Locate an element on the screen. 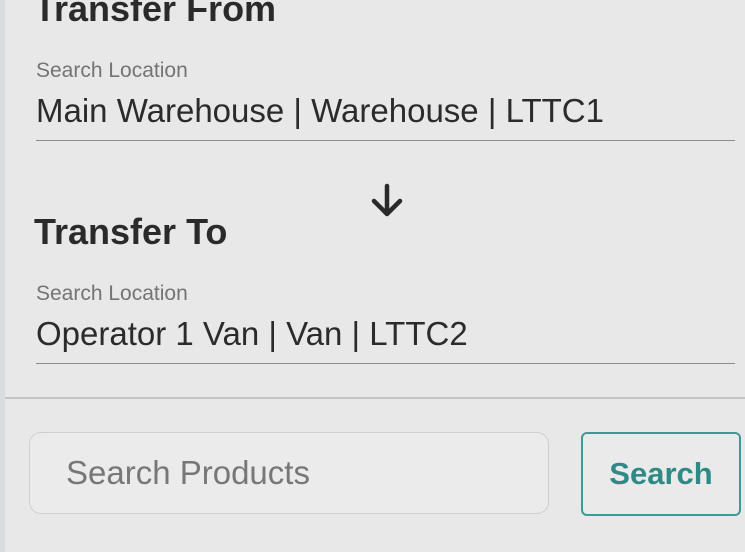 Image resolution: width=745 pixels, height=552 pixels. transfer-to-location-label: Search Location is located at coordinates (112, 293).